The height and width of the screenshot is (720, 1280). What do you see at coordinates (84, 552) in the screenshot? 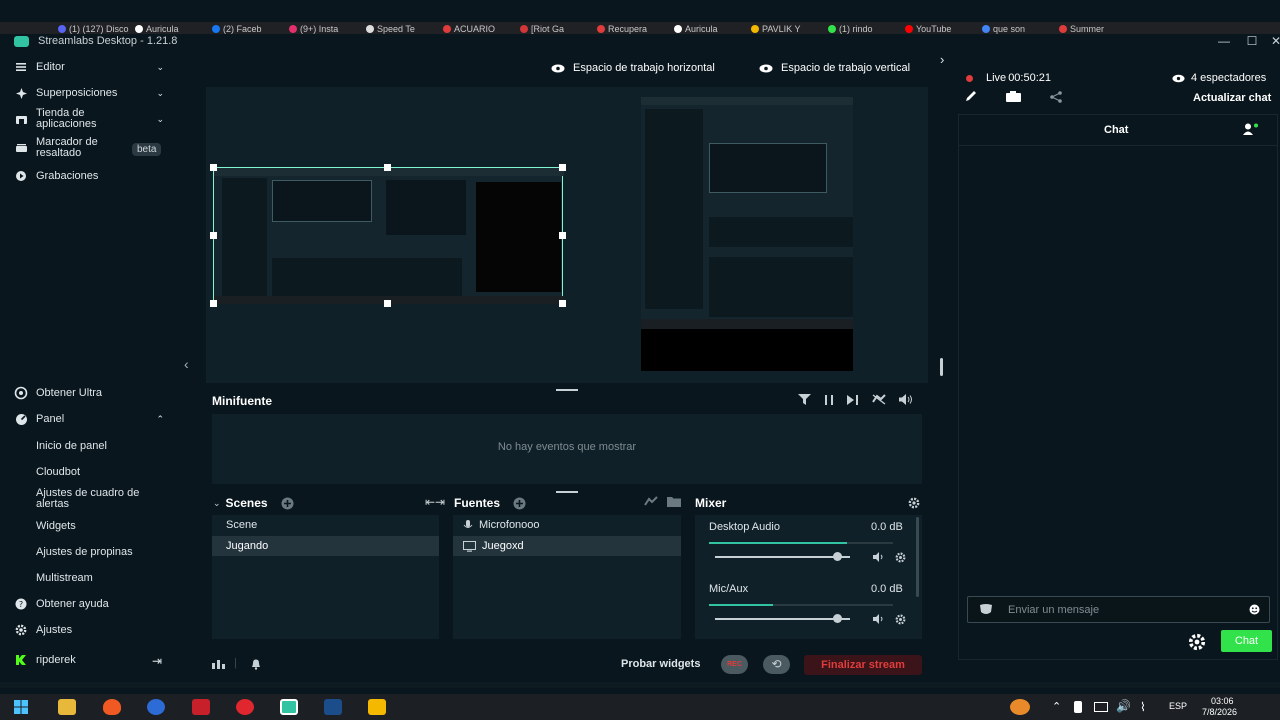
I see `sidebar-sub-tips: Ajustes de propinas` at bounding box center [84, 552].